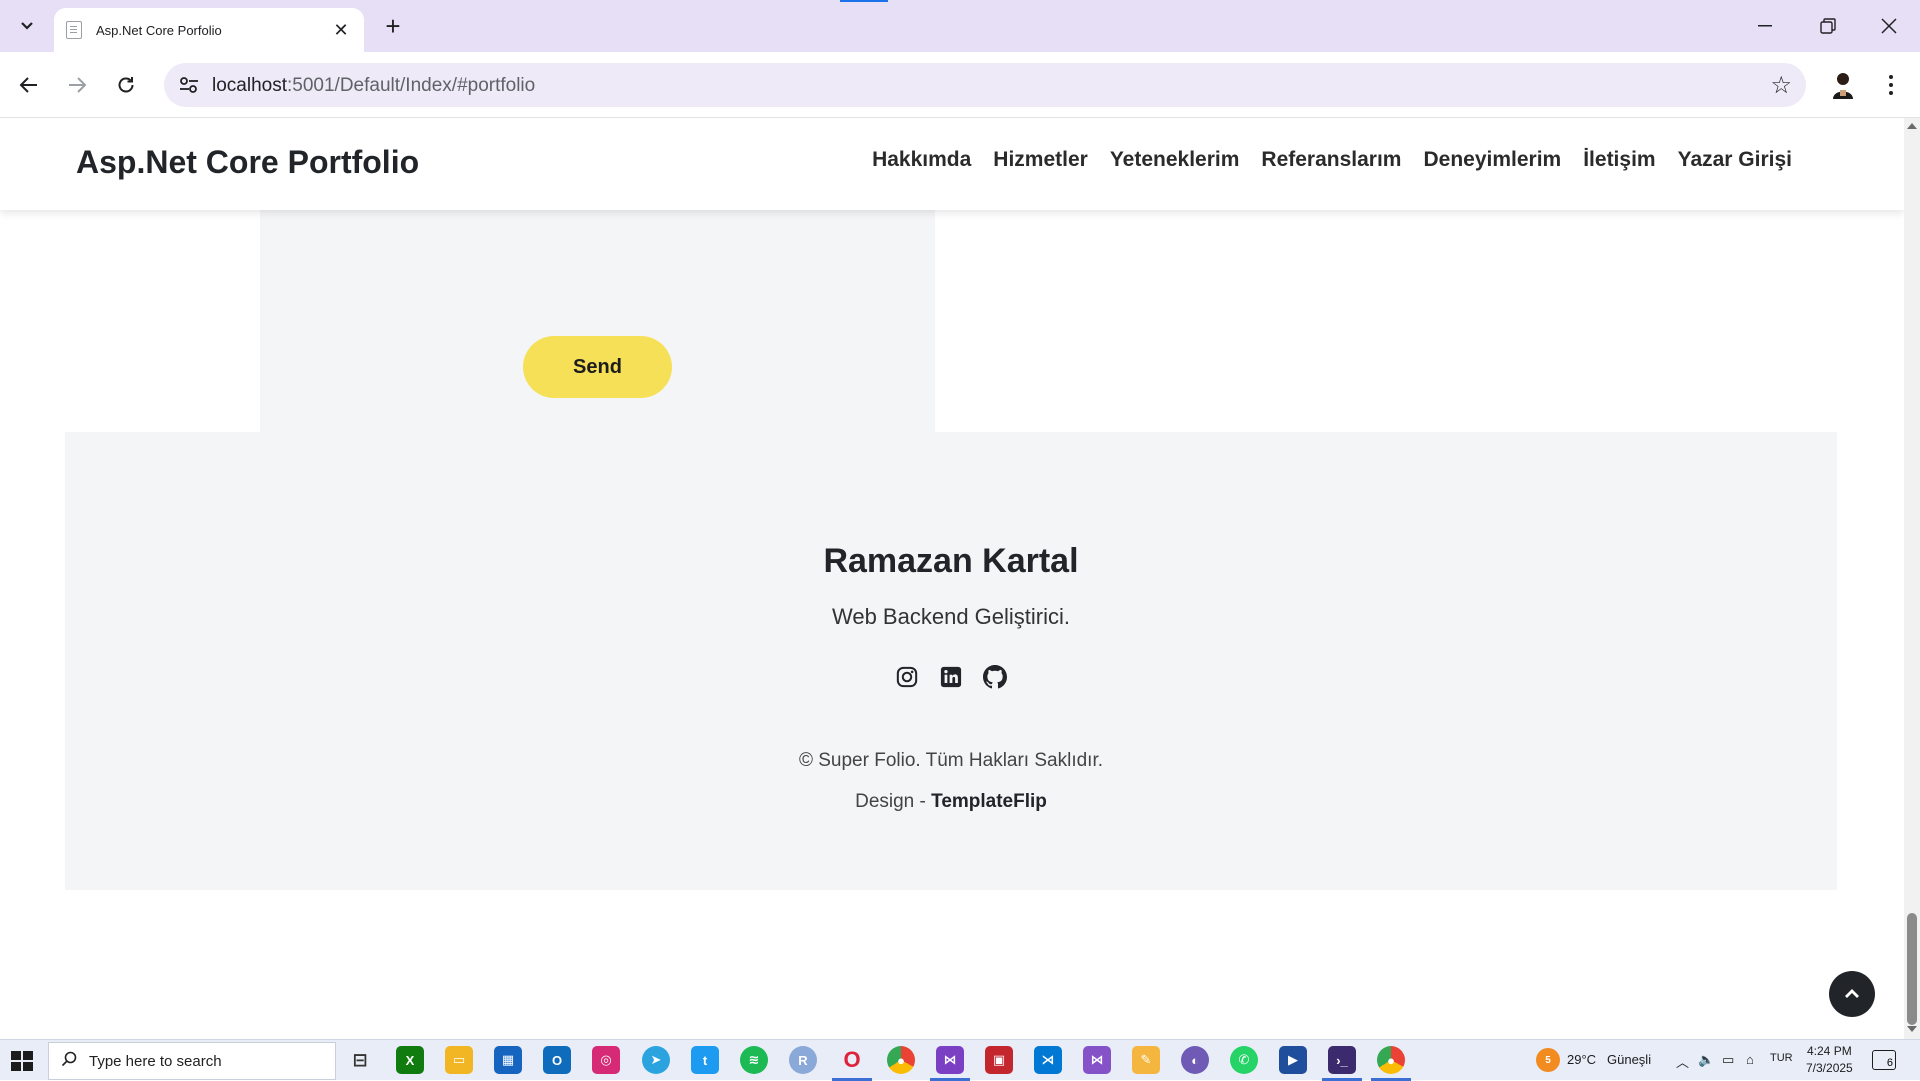 The image size is (1920, 1081). I want to click on reload-button, so click(126, 85).